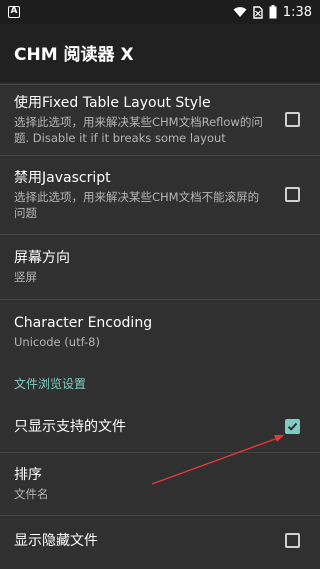 The height and width of the screenshot is (569, 320). I want to click on setting-title: 使用Fixed Table Layout Style, so click(112, 103).